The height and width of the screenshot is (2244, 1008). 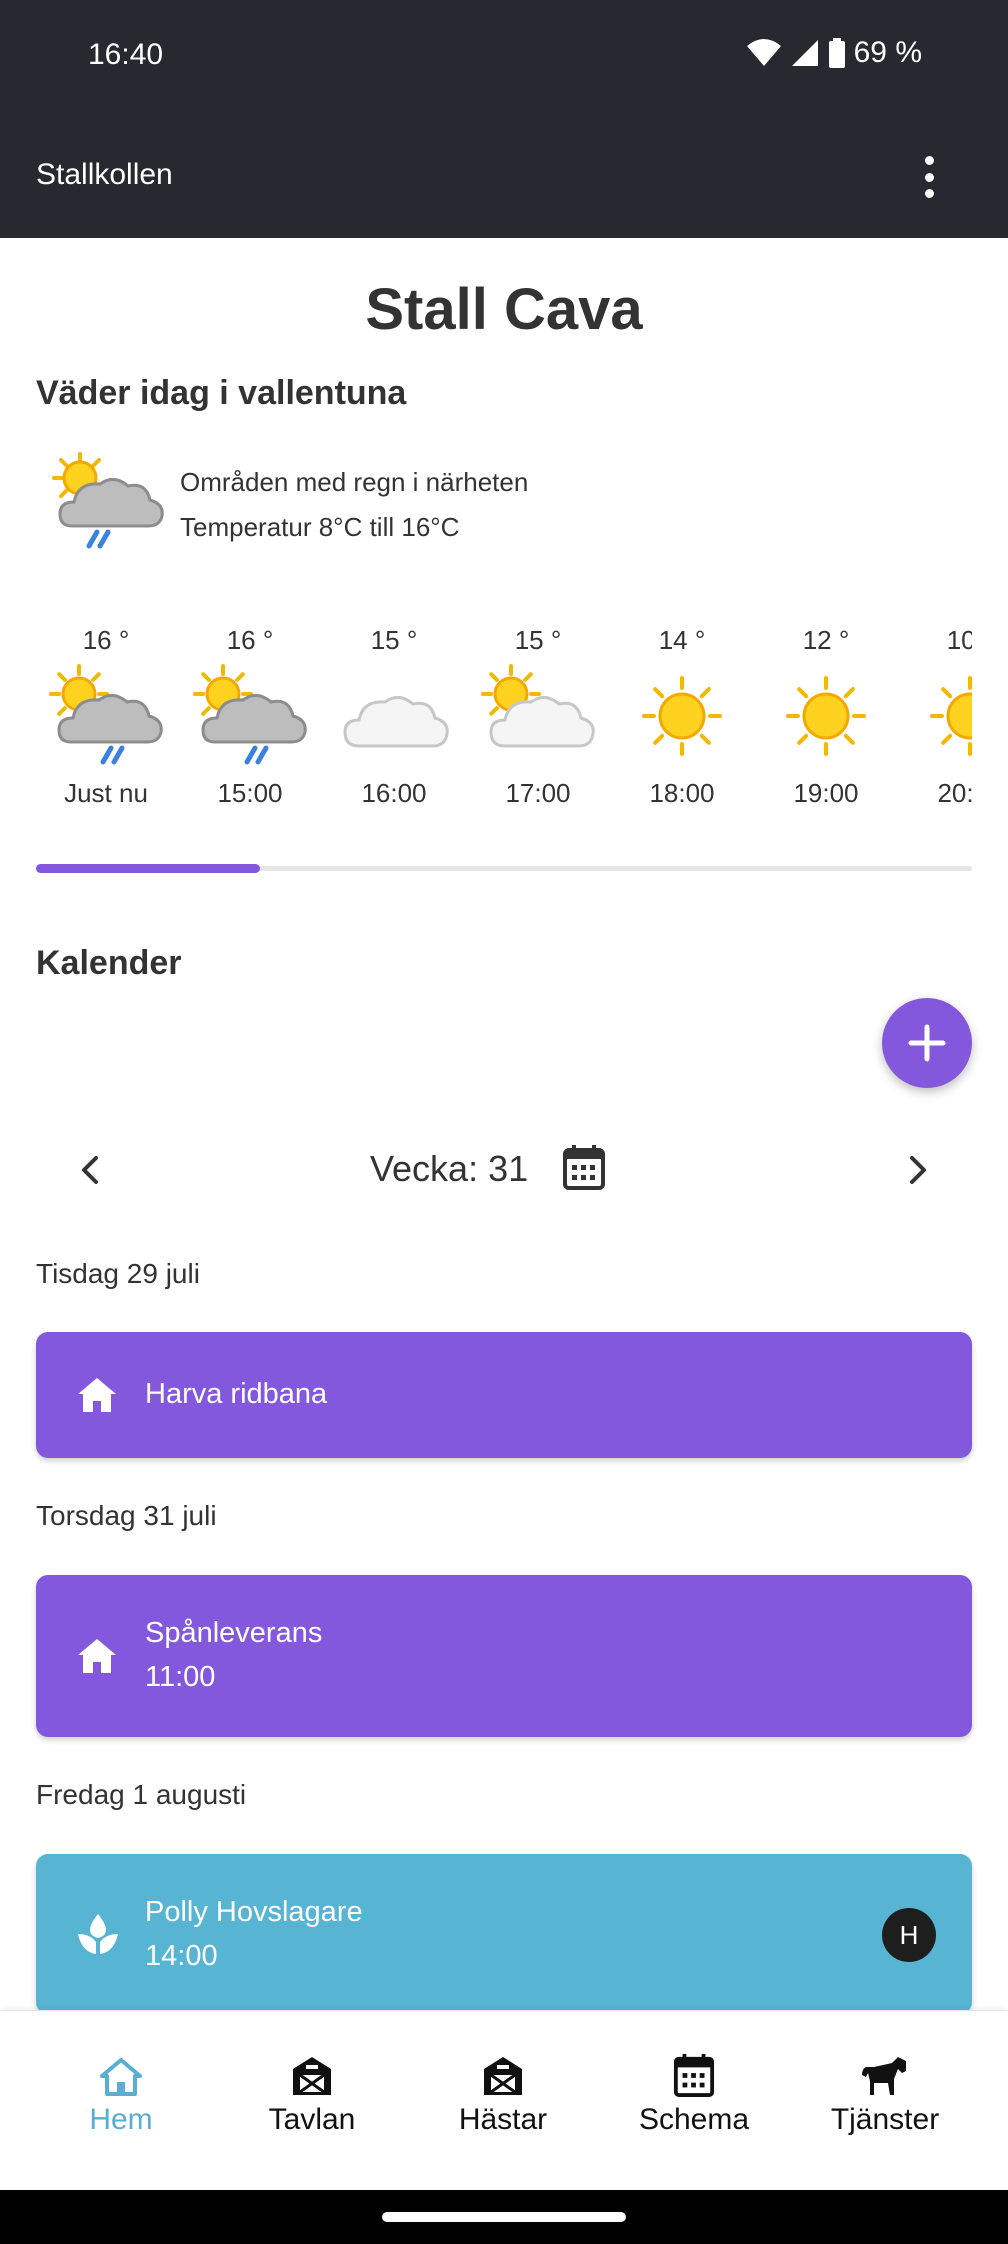 What do you see at coordinates (354, 482) in the screenshot?
I see `weather-summary-line1: Områden med regn i närheten` at bounding box center [354, 482].